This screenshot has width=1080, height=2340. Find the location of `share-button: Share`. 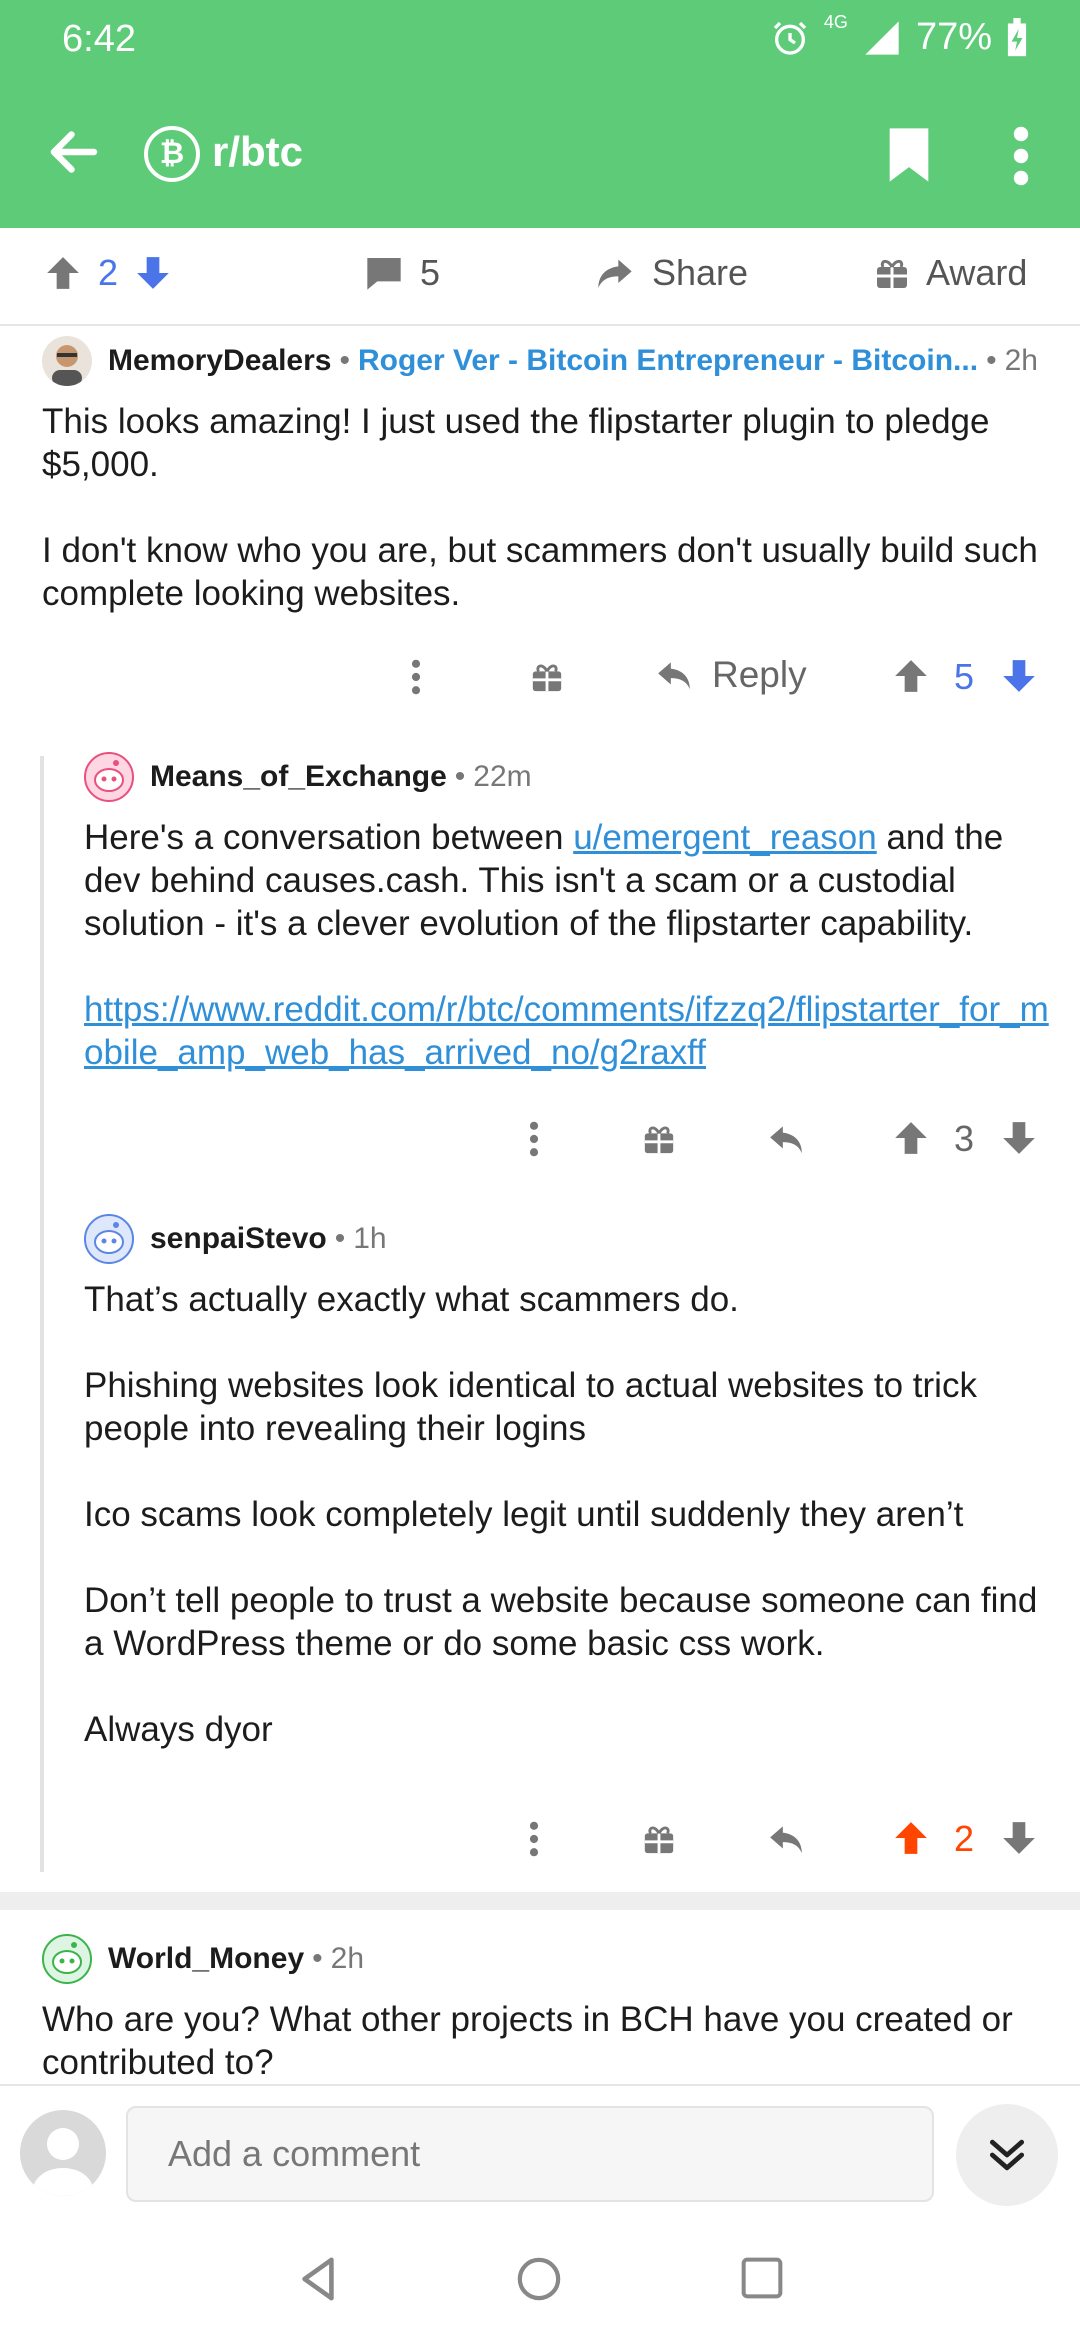

share-button: Share is located at coordinates (671, 273).